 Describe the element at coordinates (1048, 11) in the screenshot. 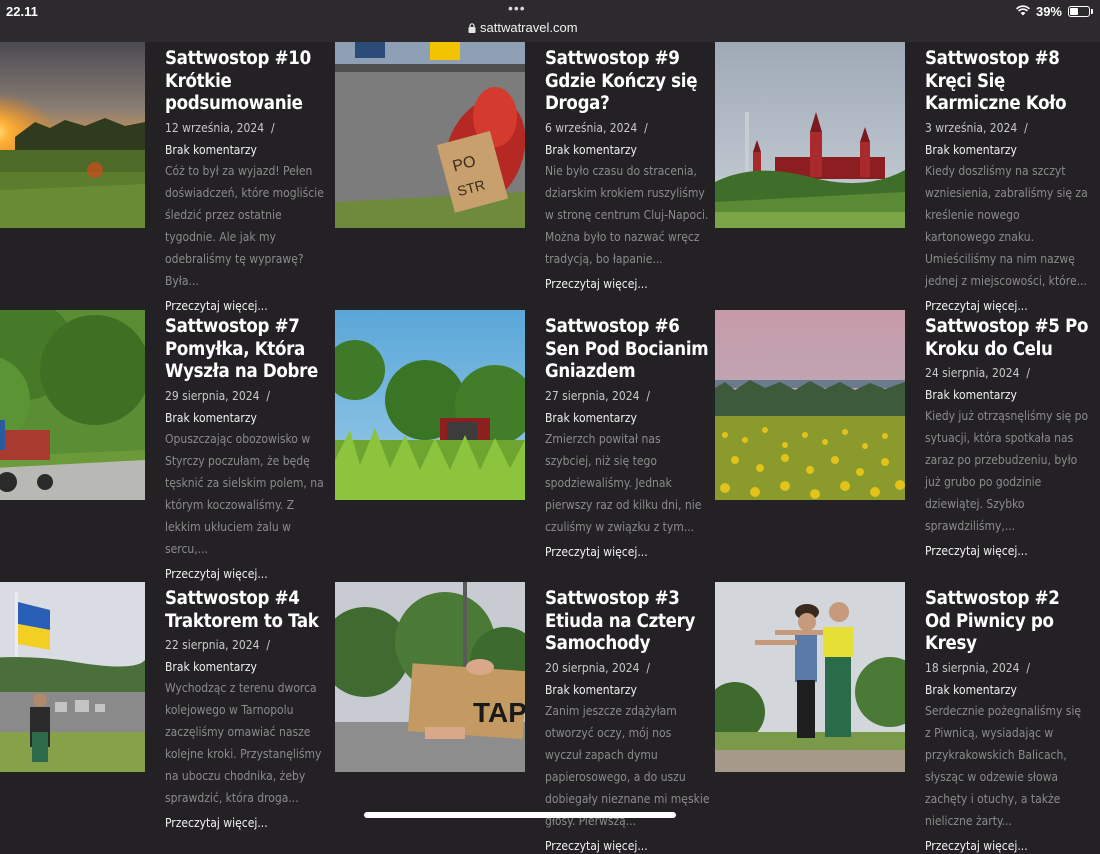

I see `battery-percent: 39%` at that location.